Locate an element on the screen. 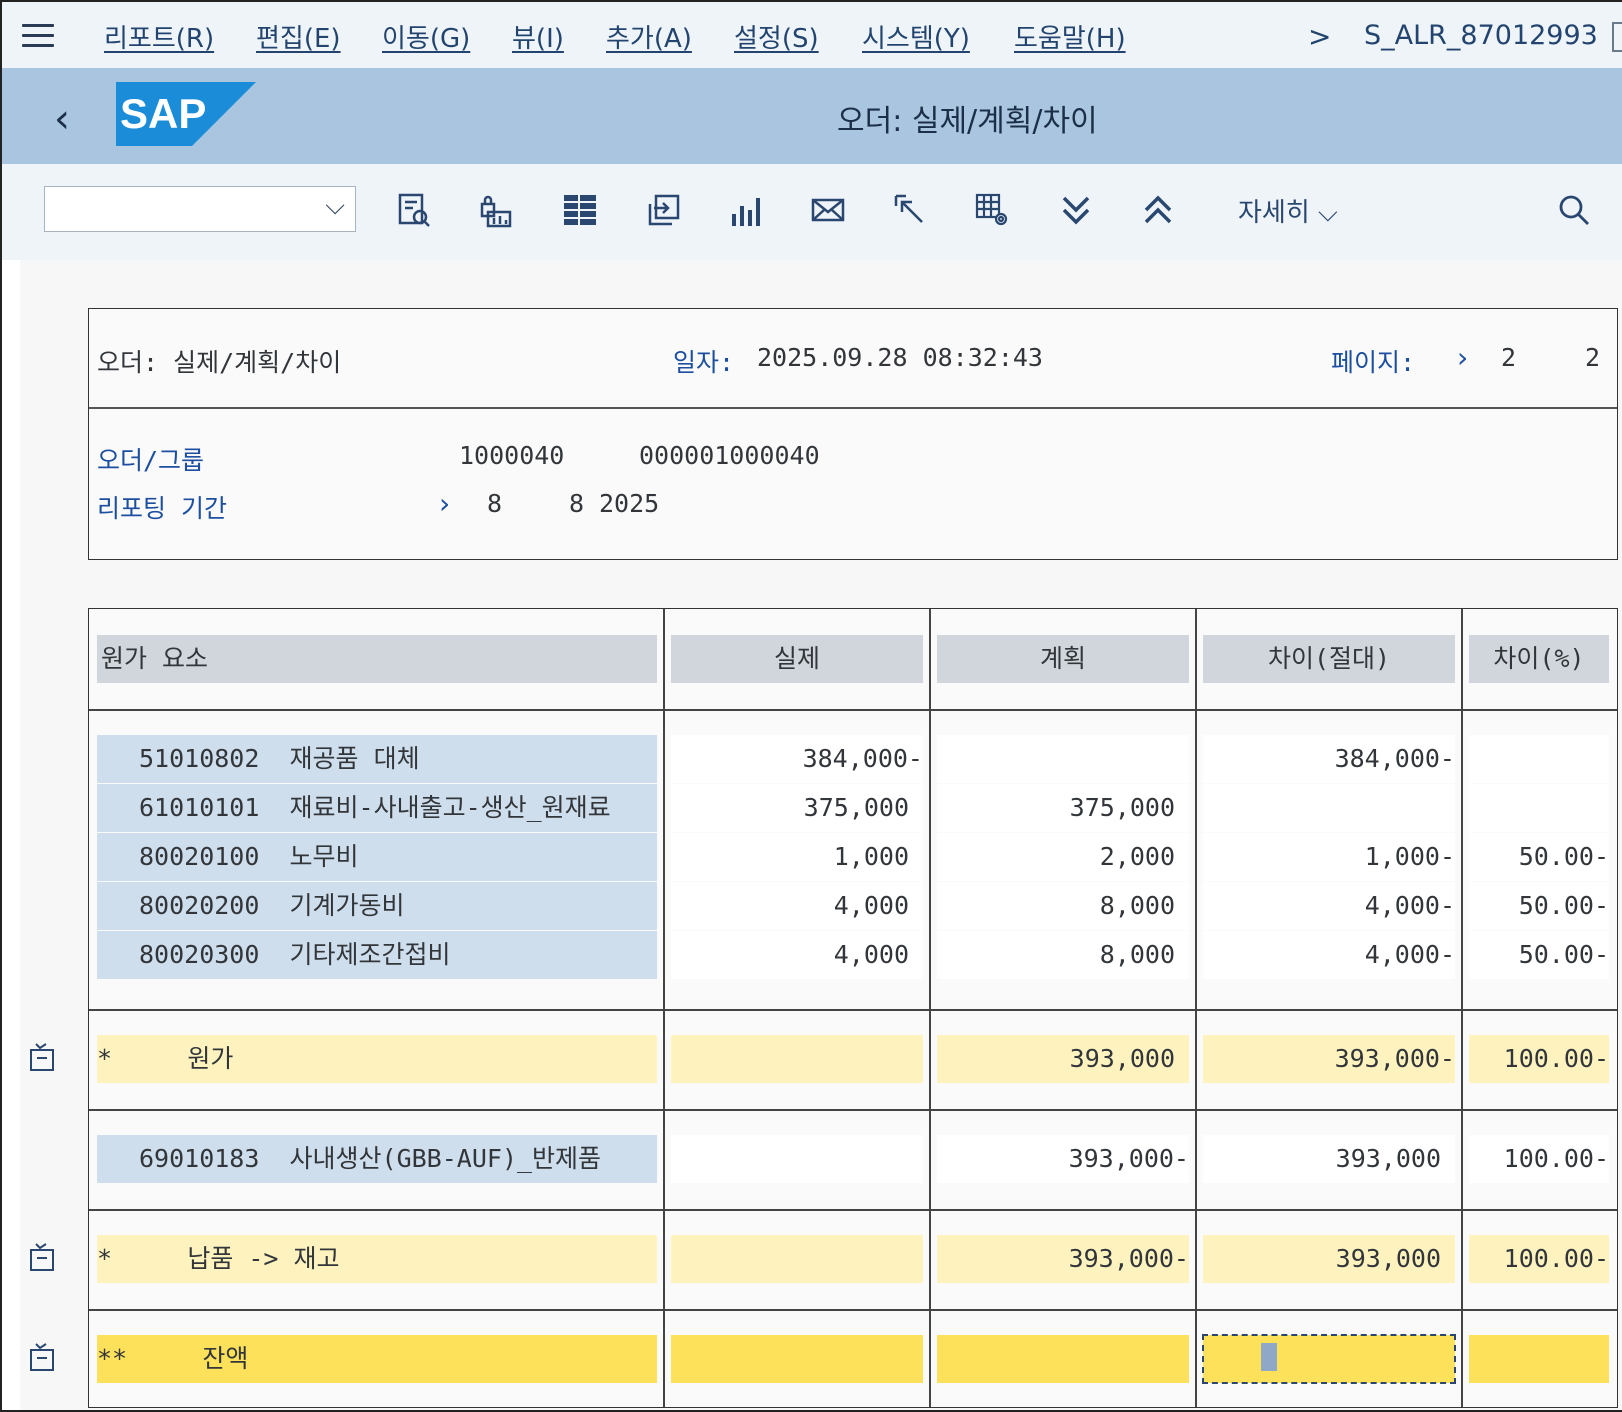 The width and height of the screenshot is (1622, 1412). actual-cell: 375,000 is located at coordinates (797, 808).